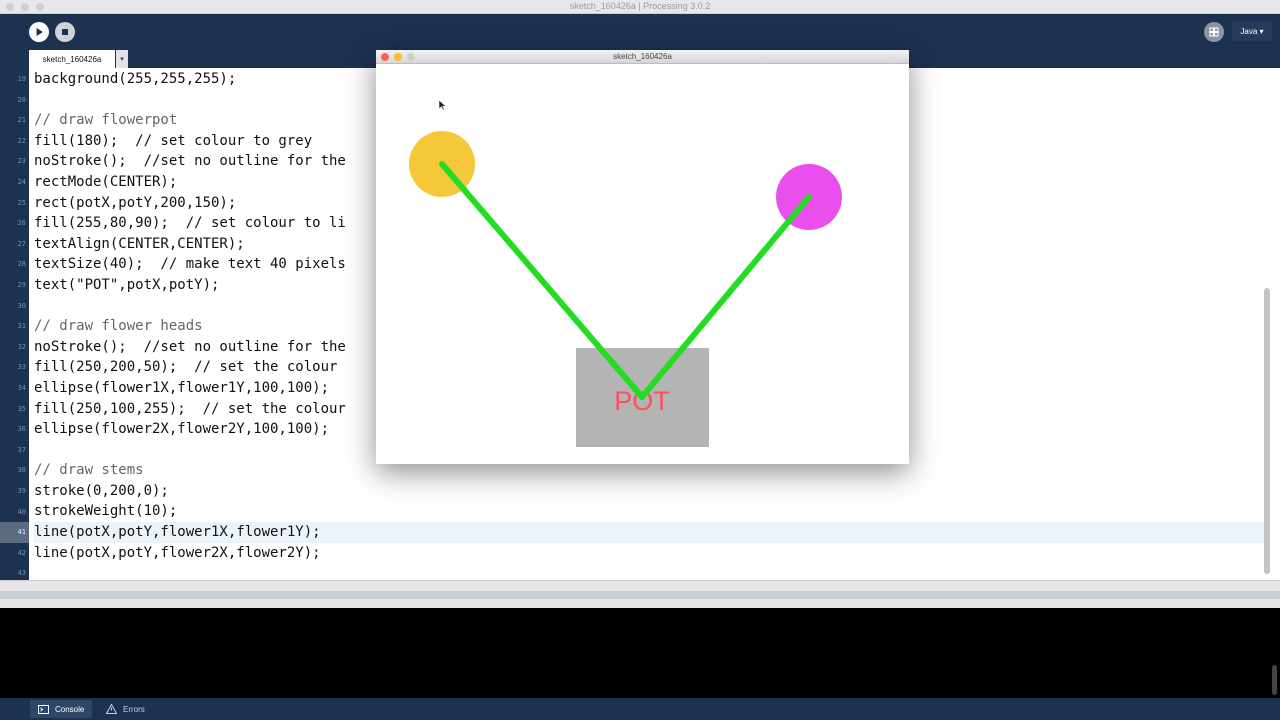 This screenshot has width=1280, height=720. I want to click on line-number: 25, so click(21, 202).